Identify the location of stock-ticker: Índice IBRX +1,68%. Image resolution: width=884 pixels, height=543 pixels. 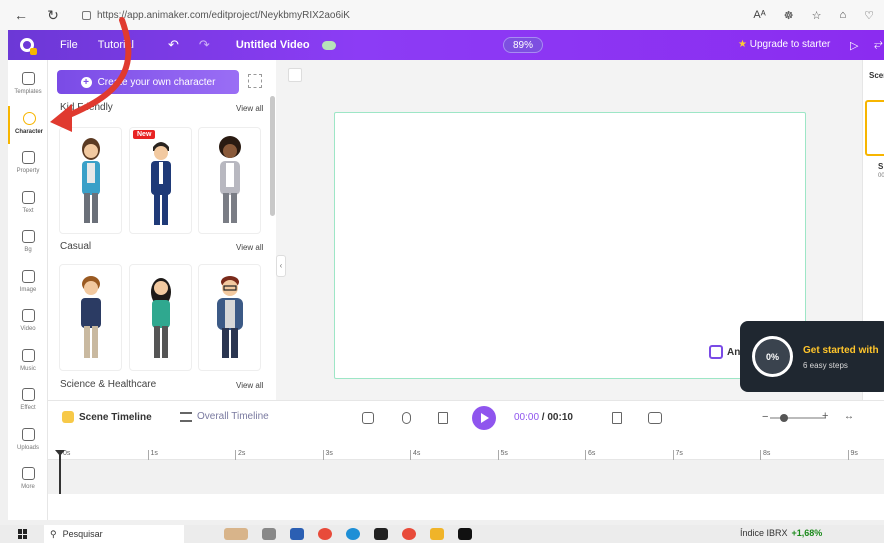
(781, 533).